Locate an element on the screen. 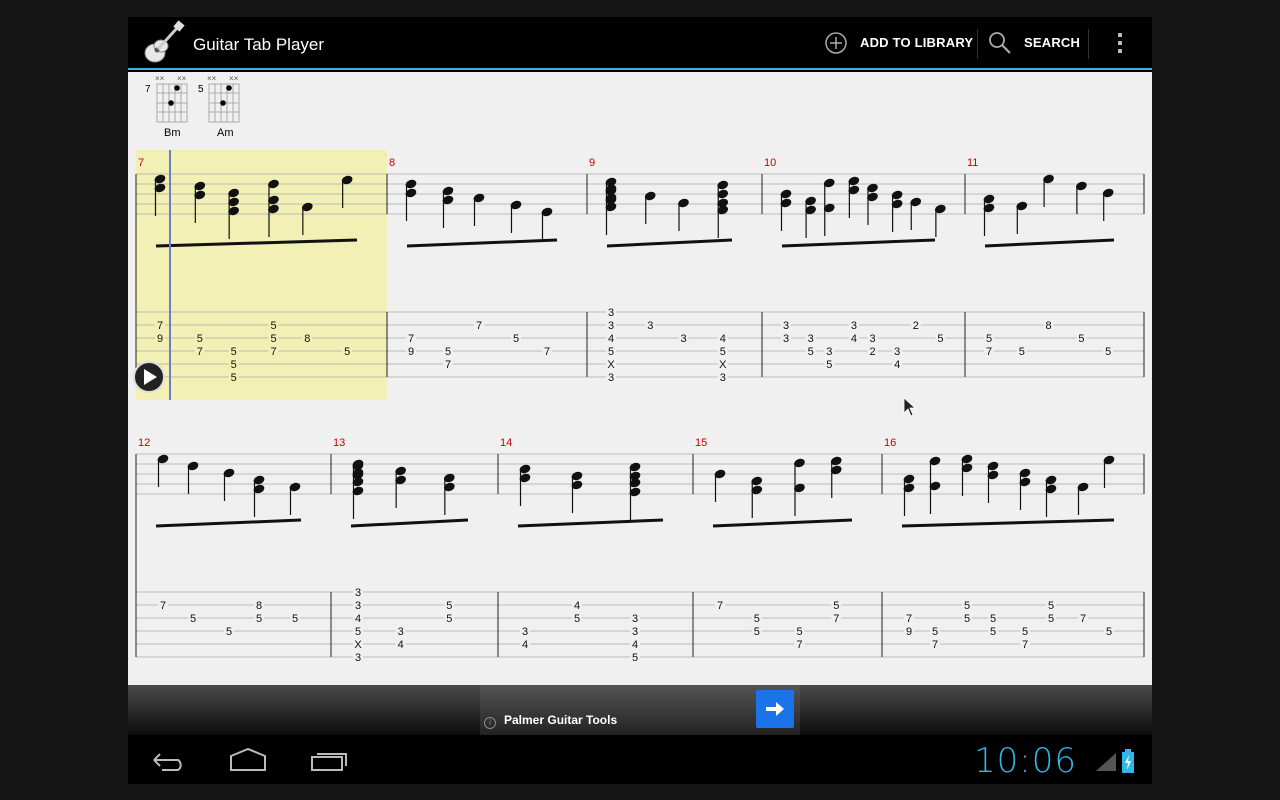  info-icon: i is located at coordinates (490, 723).